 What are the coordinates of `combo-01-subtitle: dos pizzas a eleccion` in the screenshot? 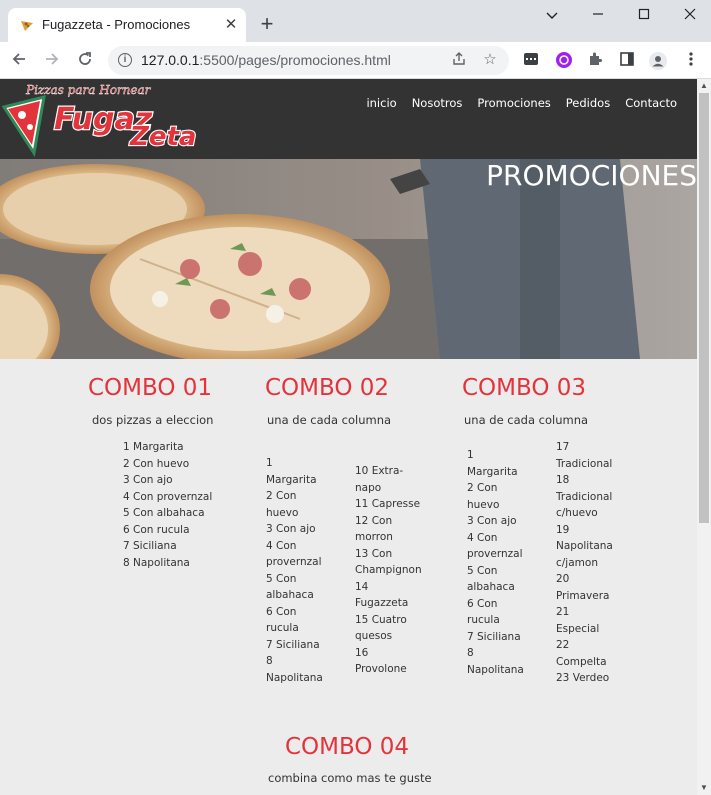 It's located at (153, 420).